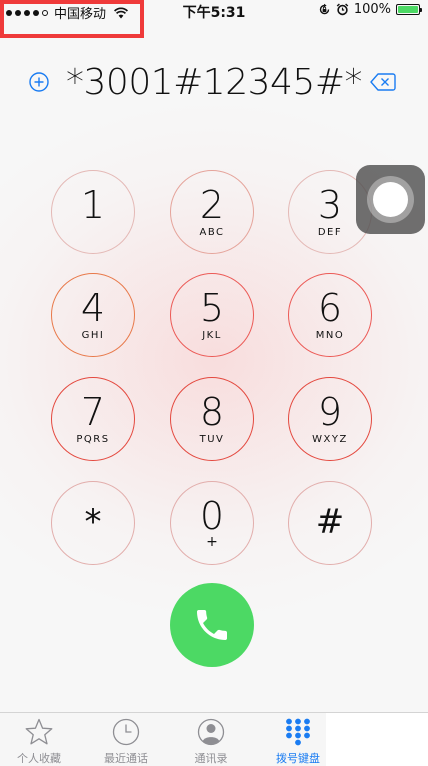  I want to click on battery-icon, so click(409, 9).